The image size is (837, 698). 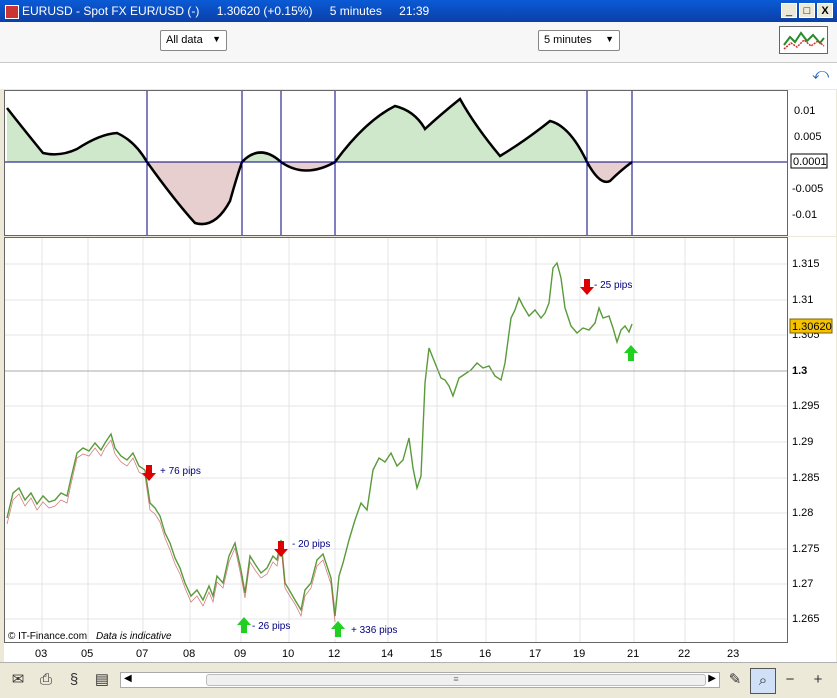 I want to click on price-tick: 1.3, so click(x=799, y=371).